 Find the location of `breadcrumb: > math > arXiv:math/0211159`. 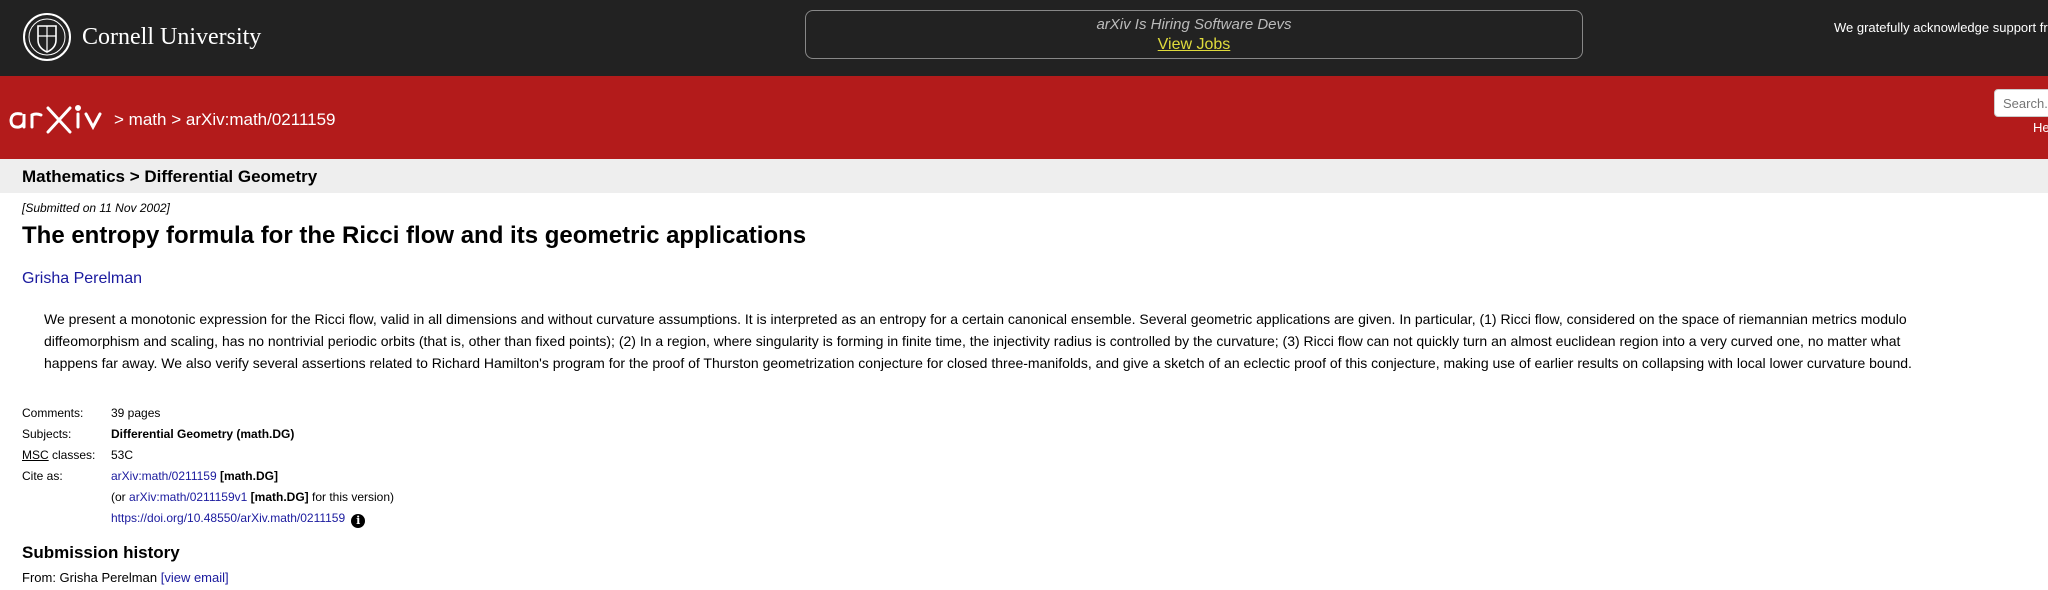

breadcrumb: > math > arXiv:math/0211159 is located at coordinates (225, 120).